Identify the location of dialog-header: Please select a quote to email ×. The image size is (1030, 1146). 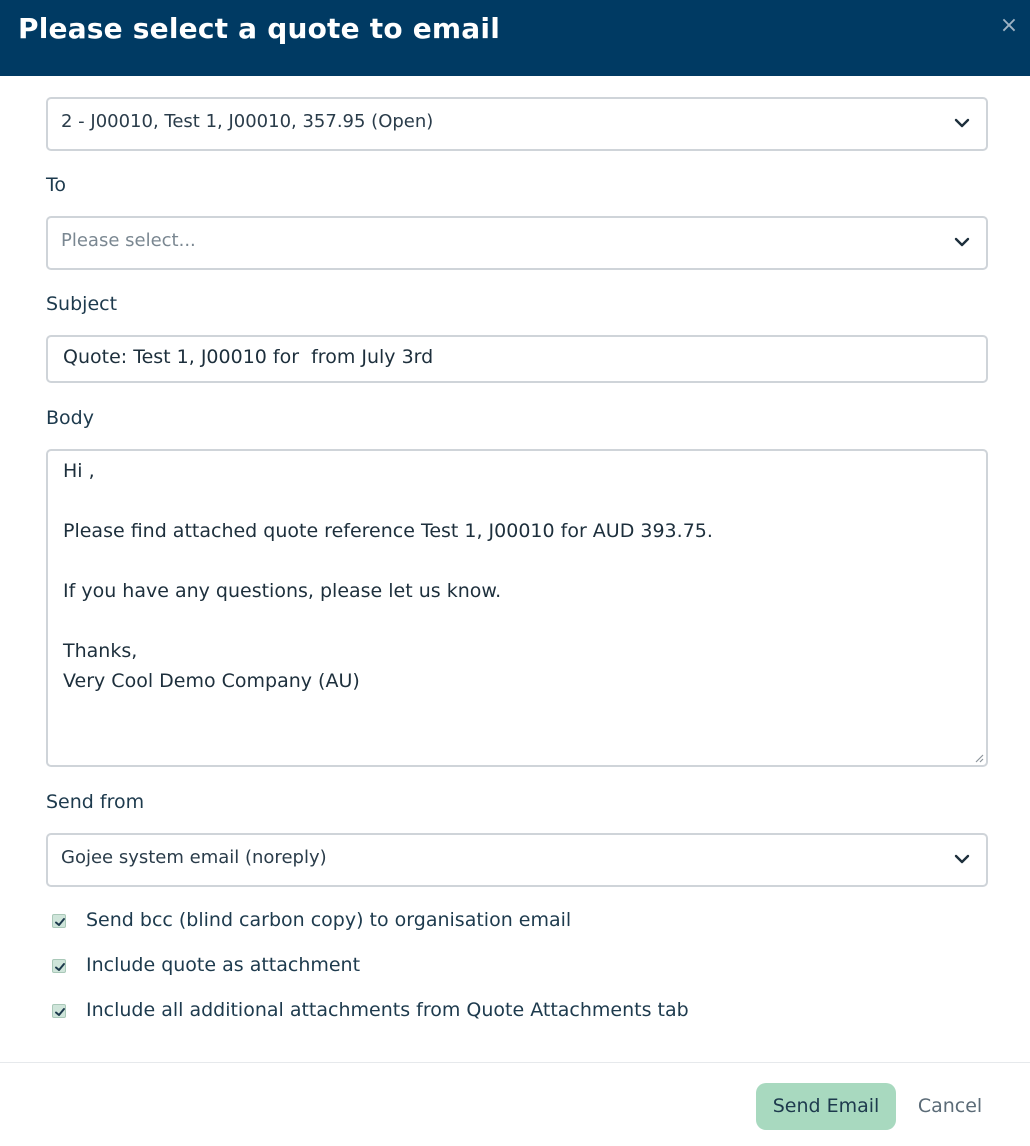
(515, 38).